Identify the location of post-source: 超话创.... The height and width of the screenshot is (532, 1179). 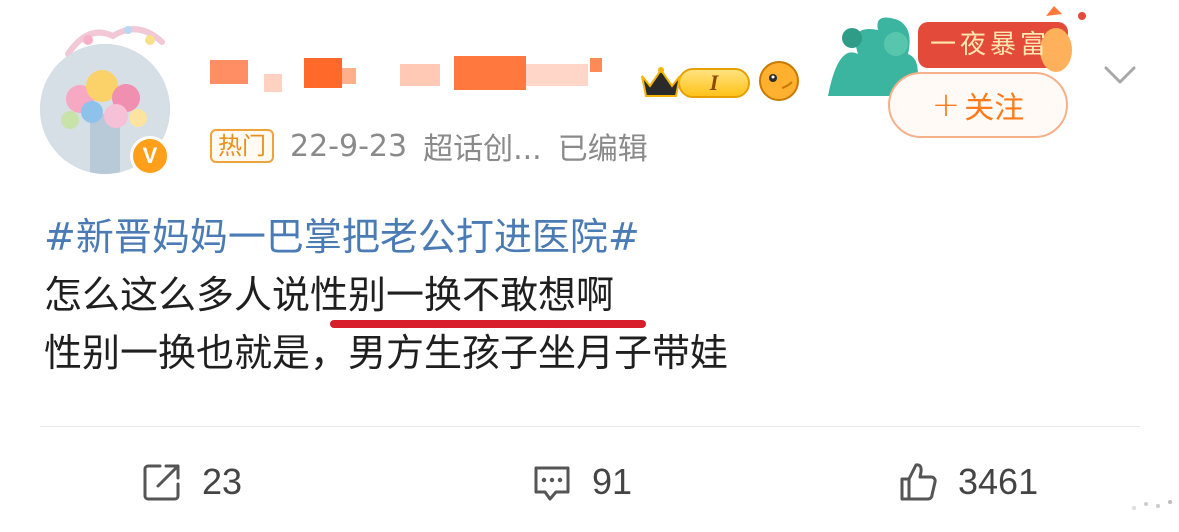
(482, 146).